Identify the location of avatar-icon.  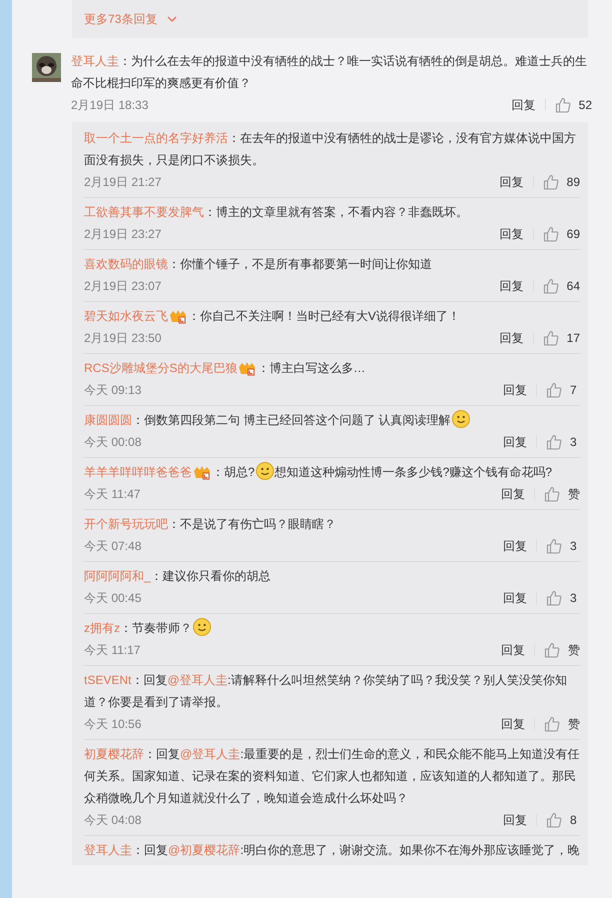
(46, 67).